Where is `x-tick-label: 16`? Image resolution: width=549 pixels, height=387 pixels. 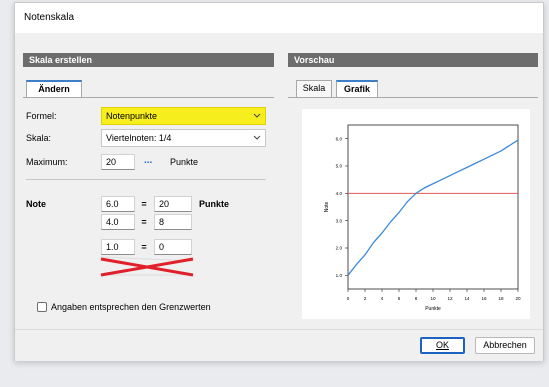 x-tick-label: 16 is located at coordinates (484, 298).